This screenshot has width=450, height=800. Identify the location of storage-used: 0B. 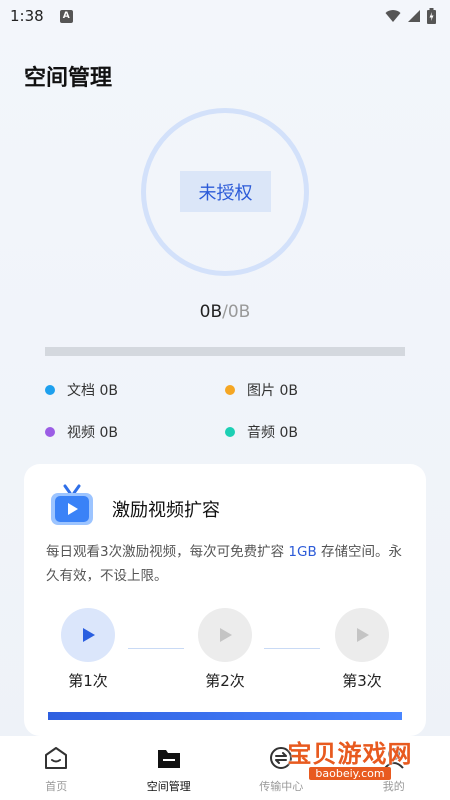
(211, 312).